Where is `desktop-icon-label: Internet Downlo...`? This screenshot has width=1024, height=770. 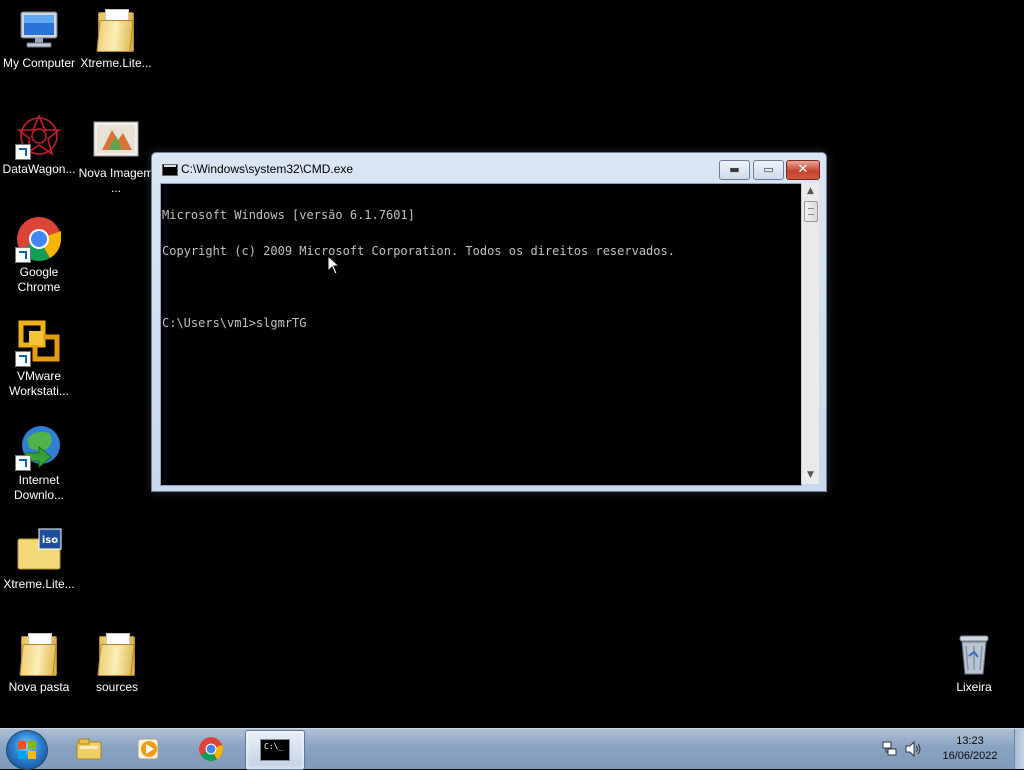 desktop-icon-label: Internet Downlo... is located at coordinates (39, 487).